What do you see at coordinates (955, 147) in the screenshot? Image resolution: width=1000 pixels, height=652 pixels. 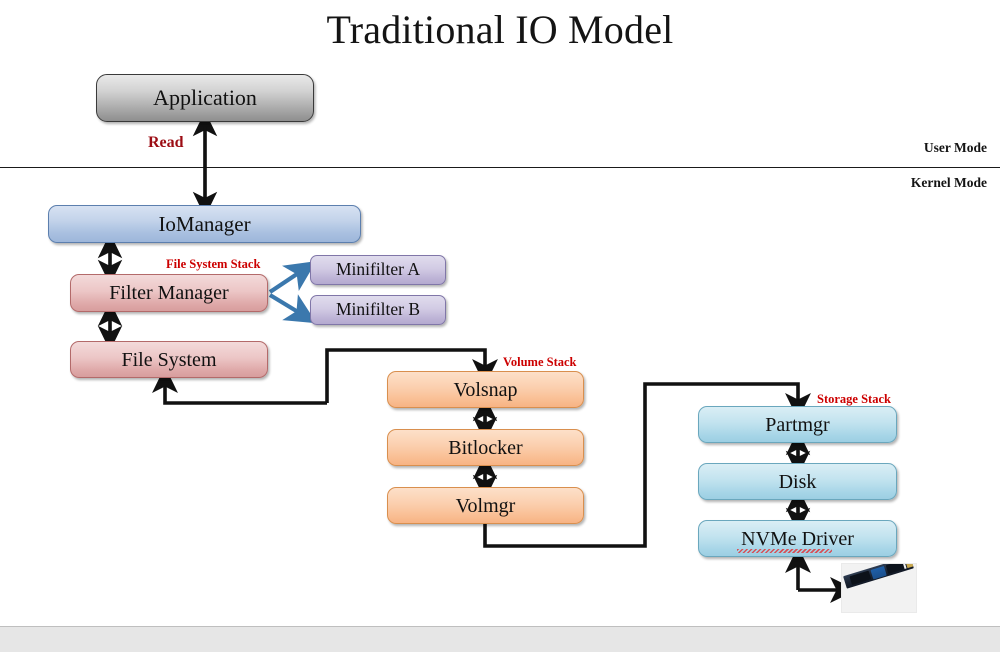 I see `user-mode-label: User Mode` at bounding box center [955, 147].